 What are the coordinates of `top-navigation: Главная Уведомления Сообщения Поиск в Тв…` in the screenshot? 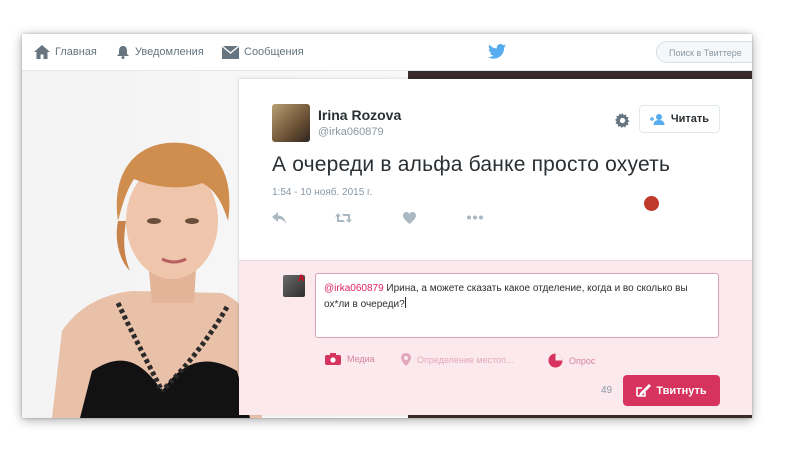 It's located at (387, 52).